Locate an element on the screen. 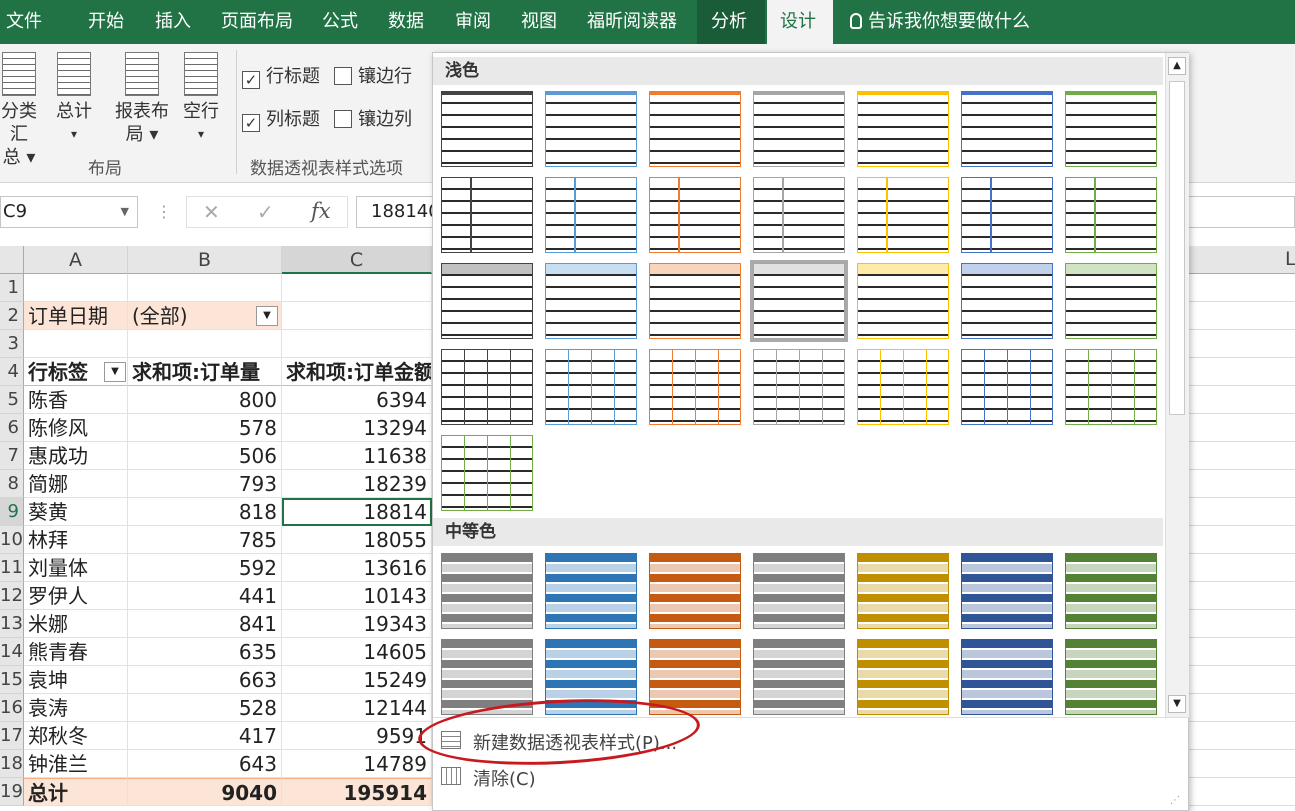 Image resolution: width=1295 pixels, height=811 pixels. cell-b1 is located at coordinates (205, 288).